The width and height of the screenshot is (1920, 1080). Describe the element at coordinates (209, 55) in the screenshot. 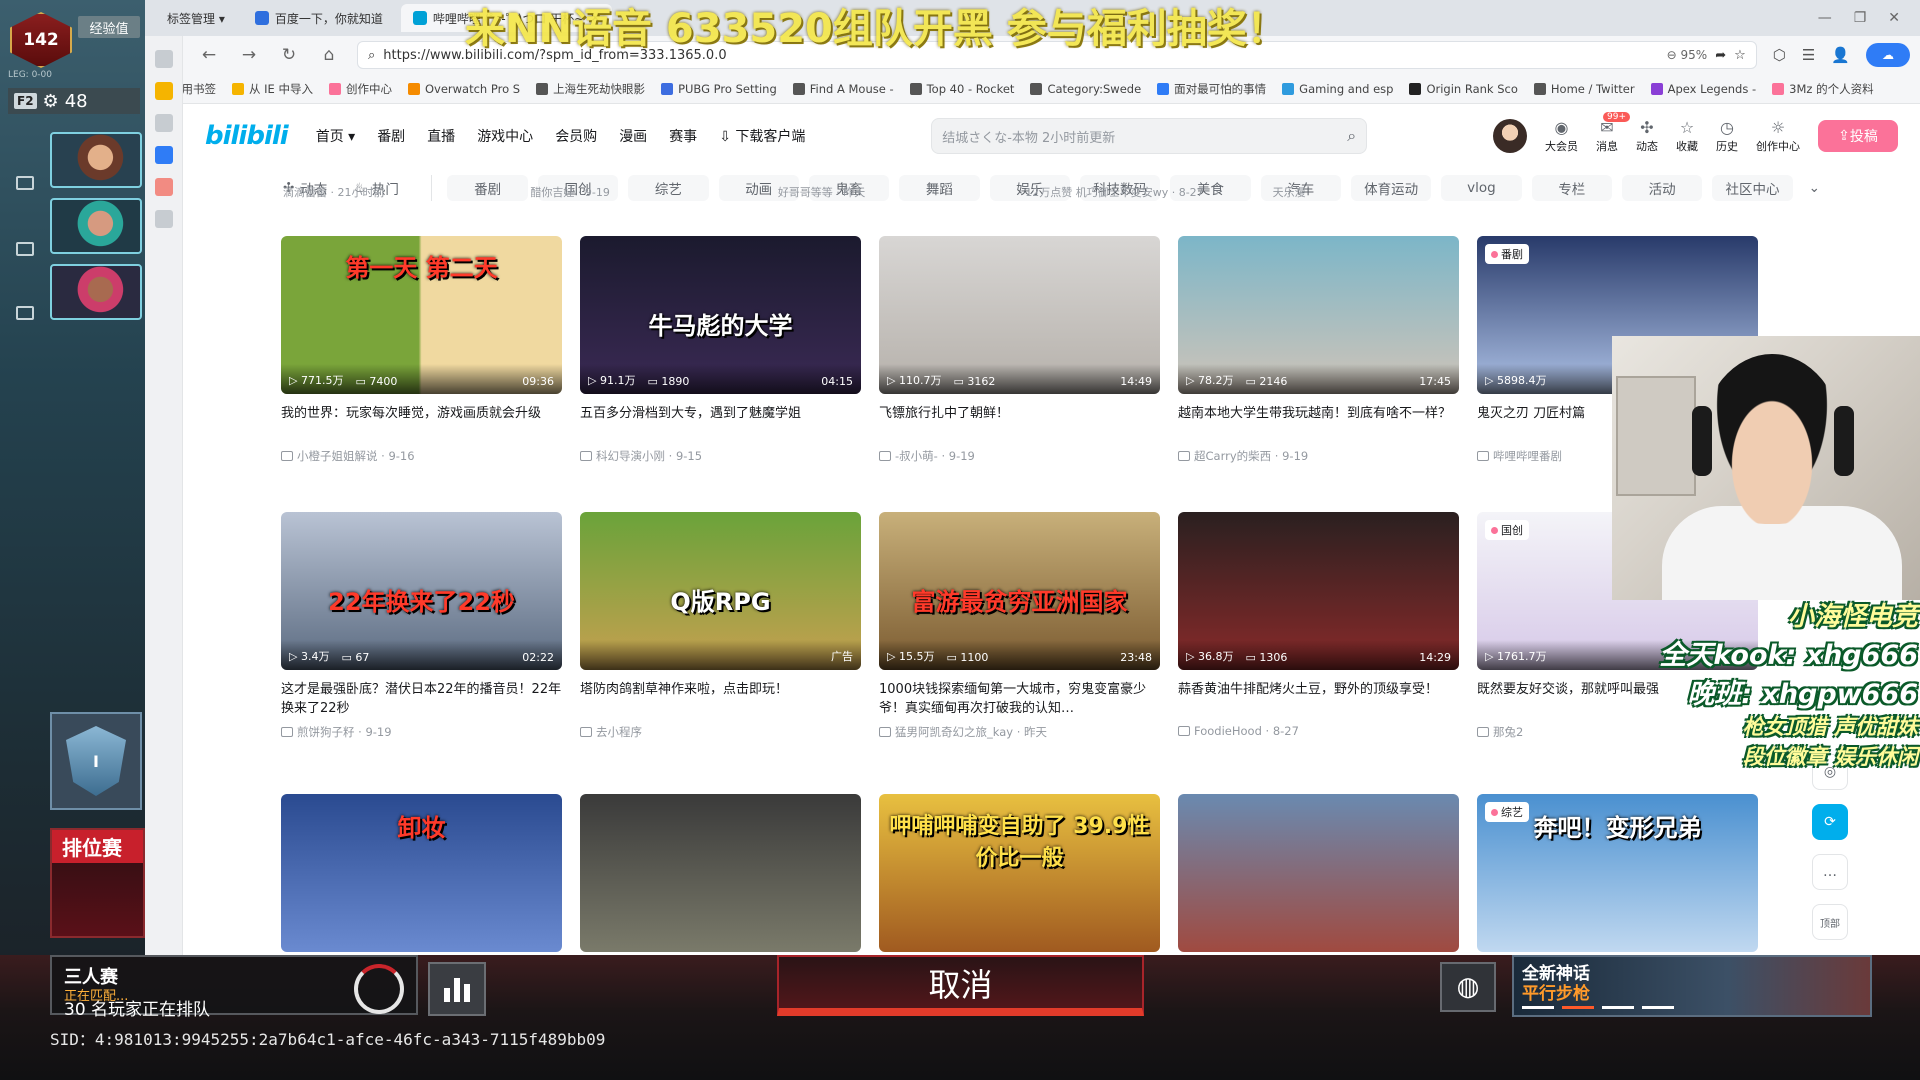

I see `back-icon: ←` at that location.